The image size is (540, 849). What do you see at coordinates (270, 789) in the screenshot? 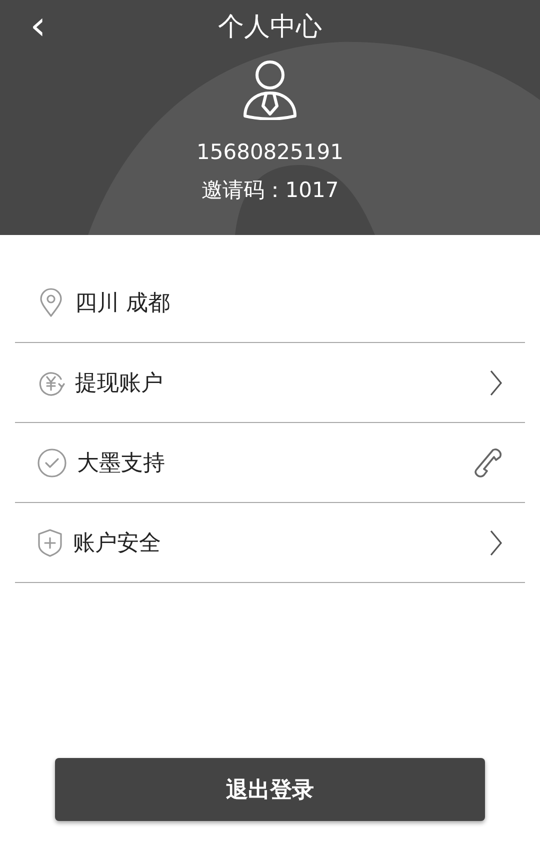
I see `logout-button: 退出登录` at bounding box center [270, 789].